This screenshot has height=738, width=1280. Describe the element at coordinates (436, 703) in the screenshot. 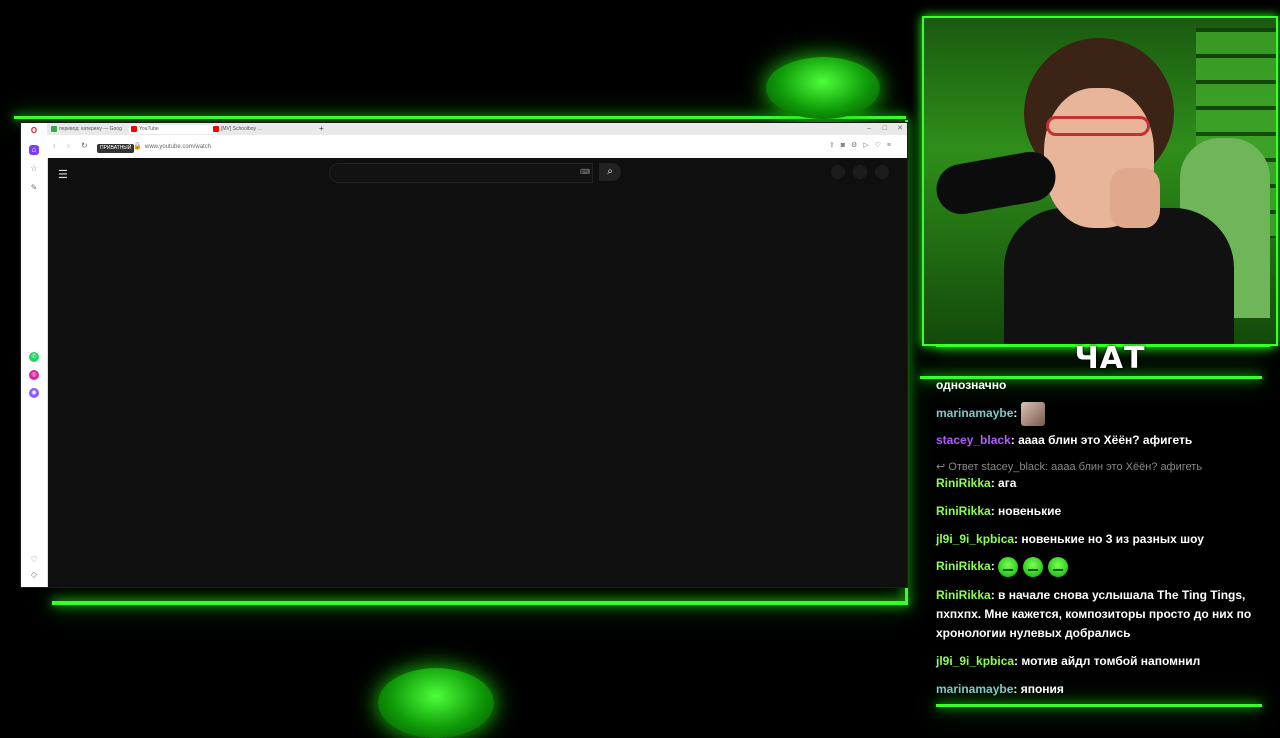

I see `green-blob-bottom` at that location.